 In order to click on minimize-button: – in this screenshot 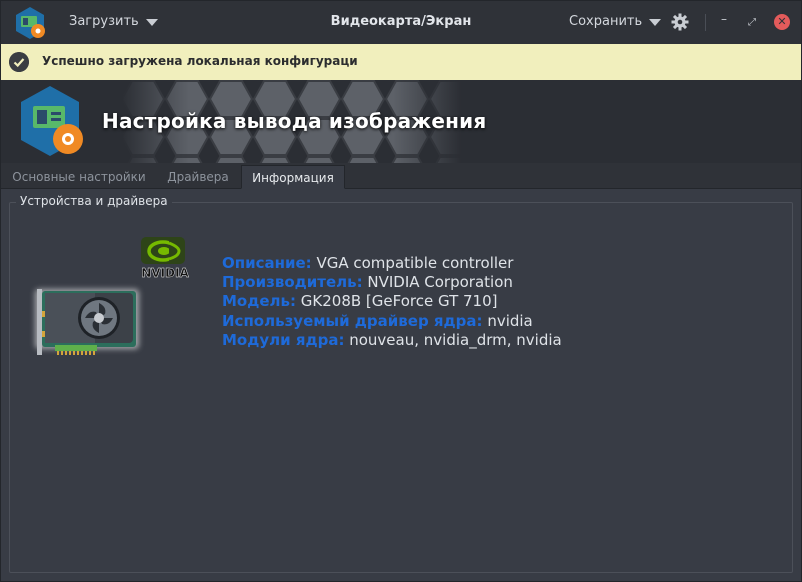, I will do `click(724, 22)`.